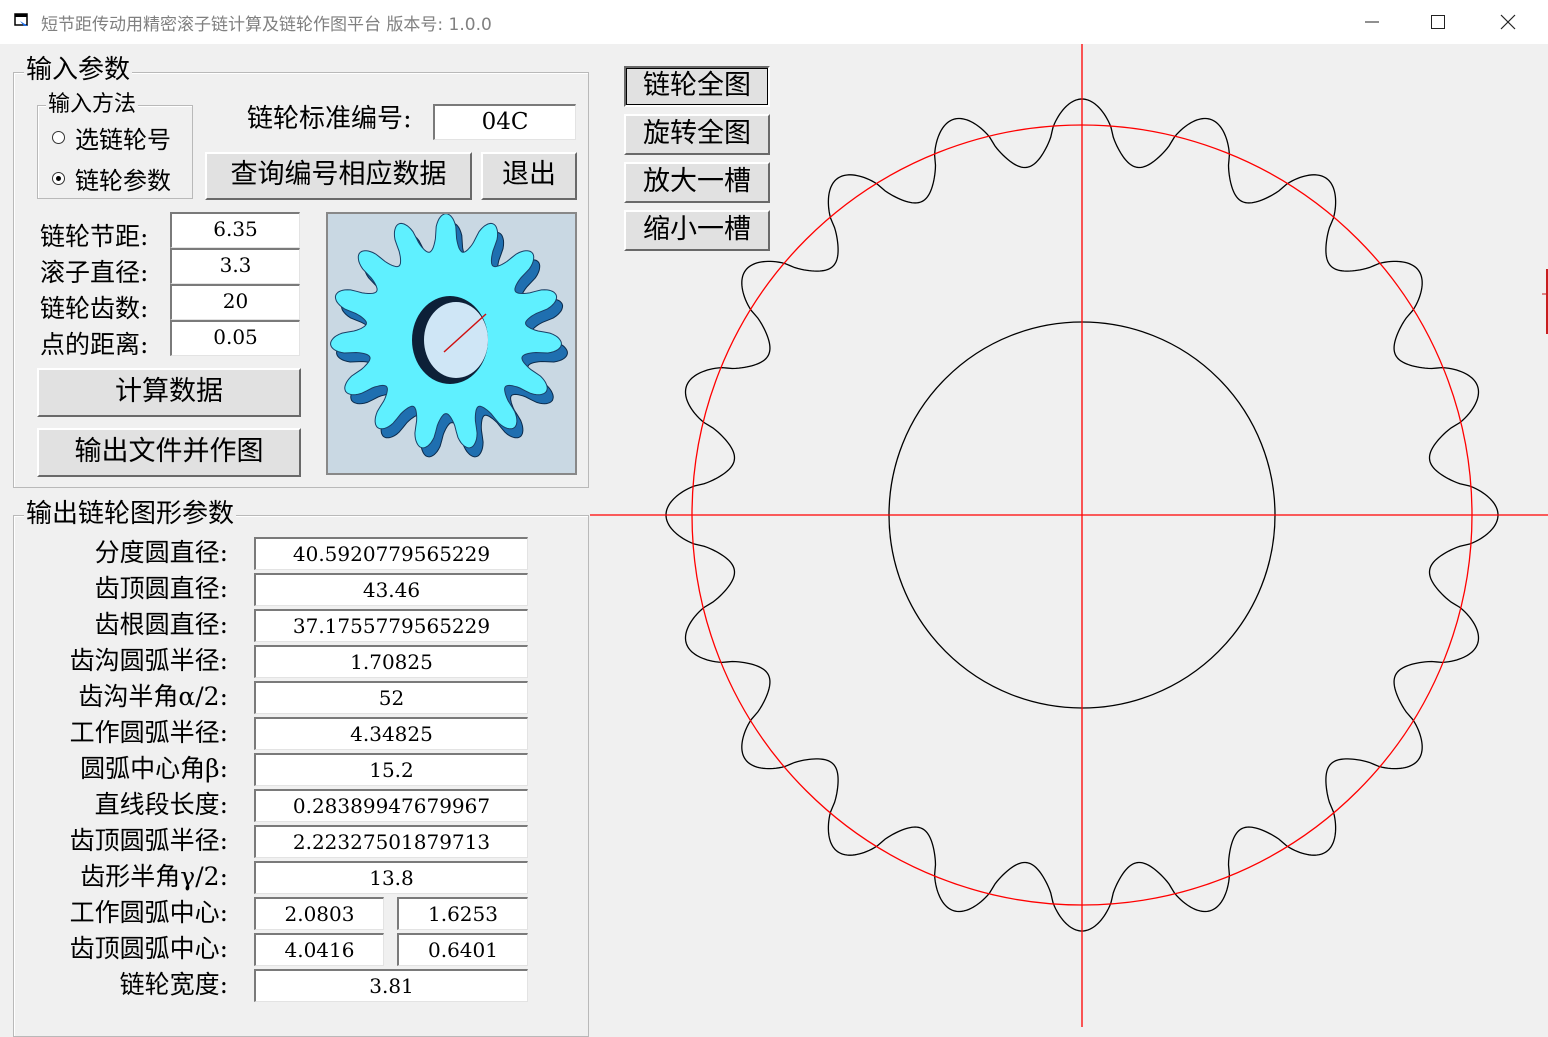 This screenshot has width=1548, height=1037. I want to click on app-icon, so click(21, 19).